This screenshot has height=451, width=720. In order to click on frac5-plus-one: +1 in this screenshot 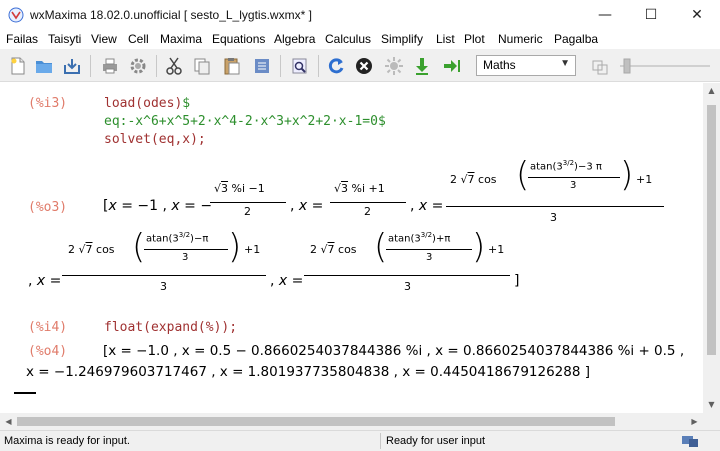, I will do `click(496, 249)`.